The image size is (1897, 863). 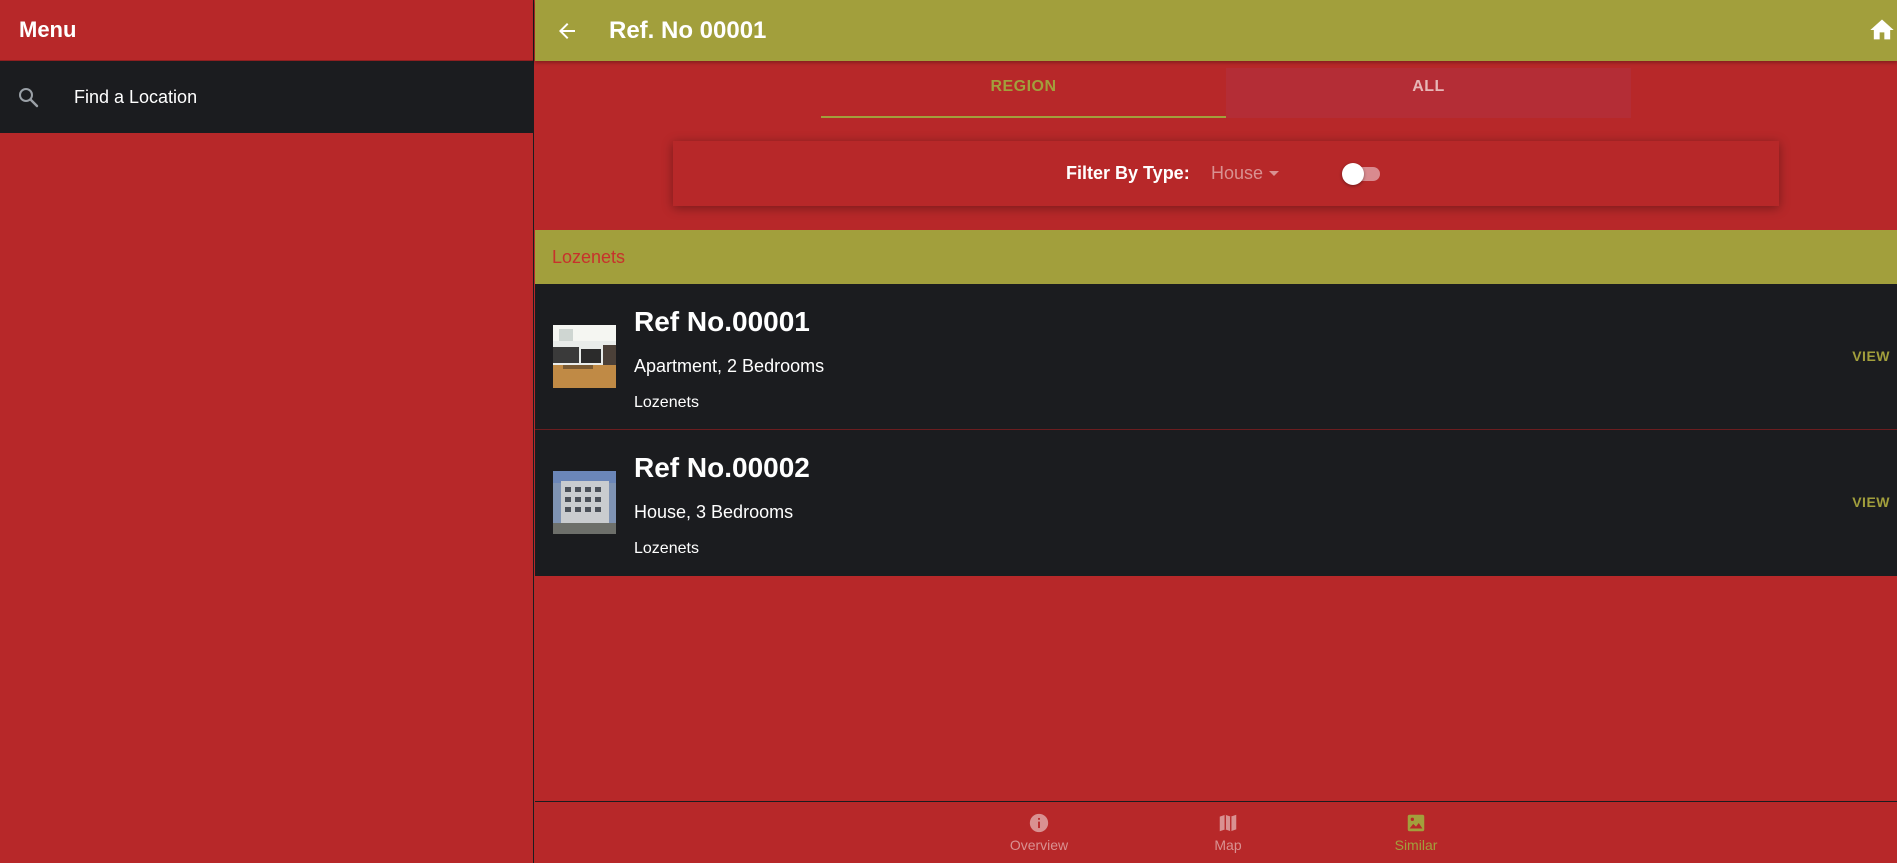 What do you see at coordinates (567, 31) in the screenshot?
I see `arrow-left-icon` at bounding box center [567, 31].